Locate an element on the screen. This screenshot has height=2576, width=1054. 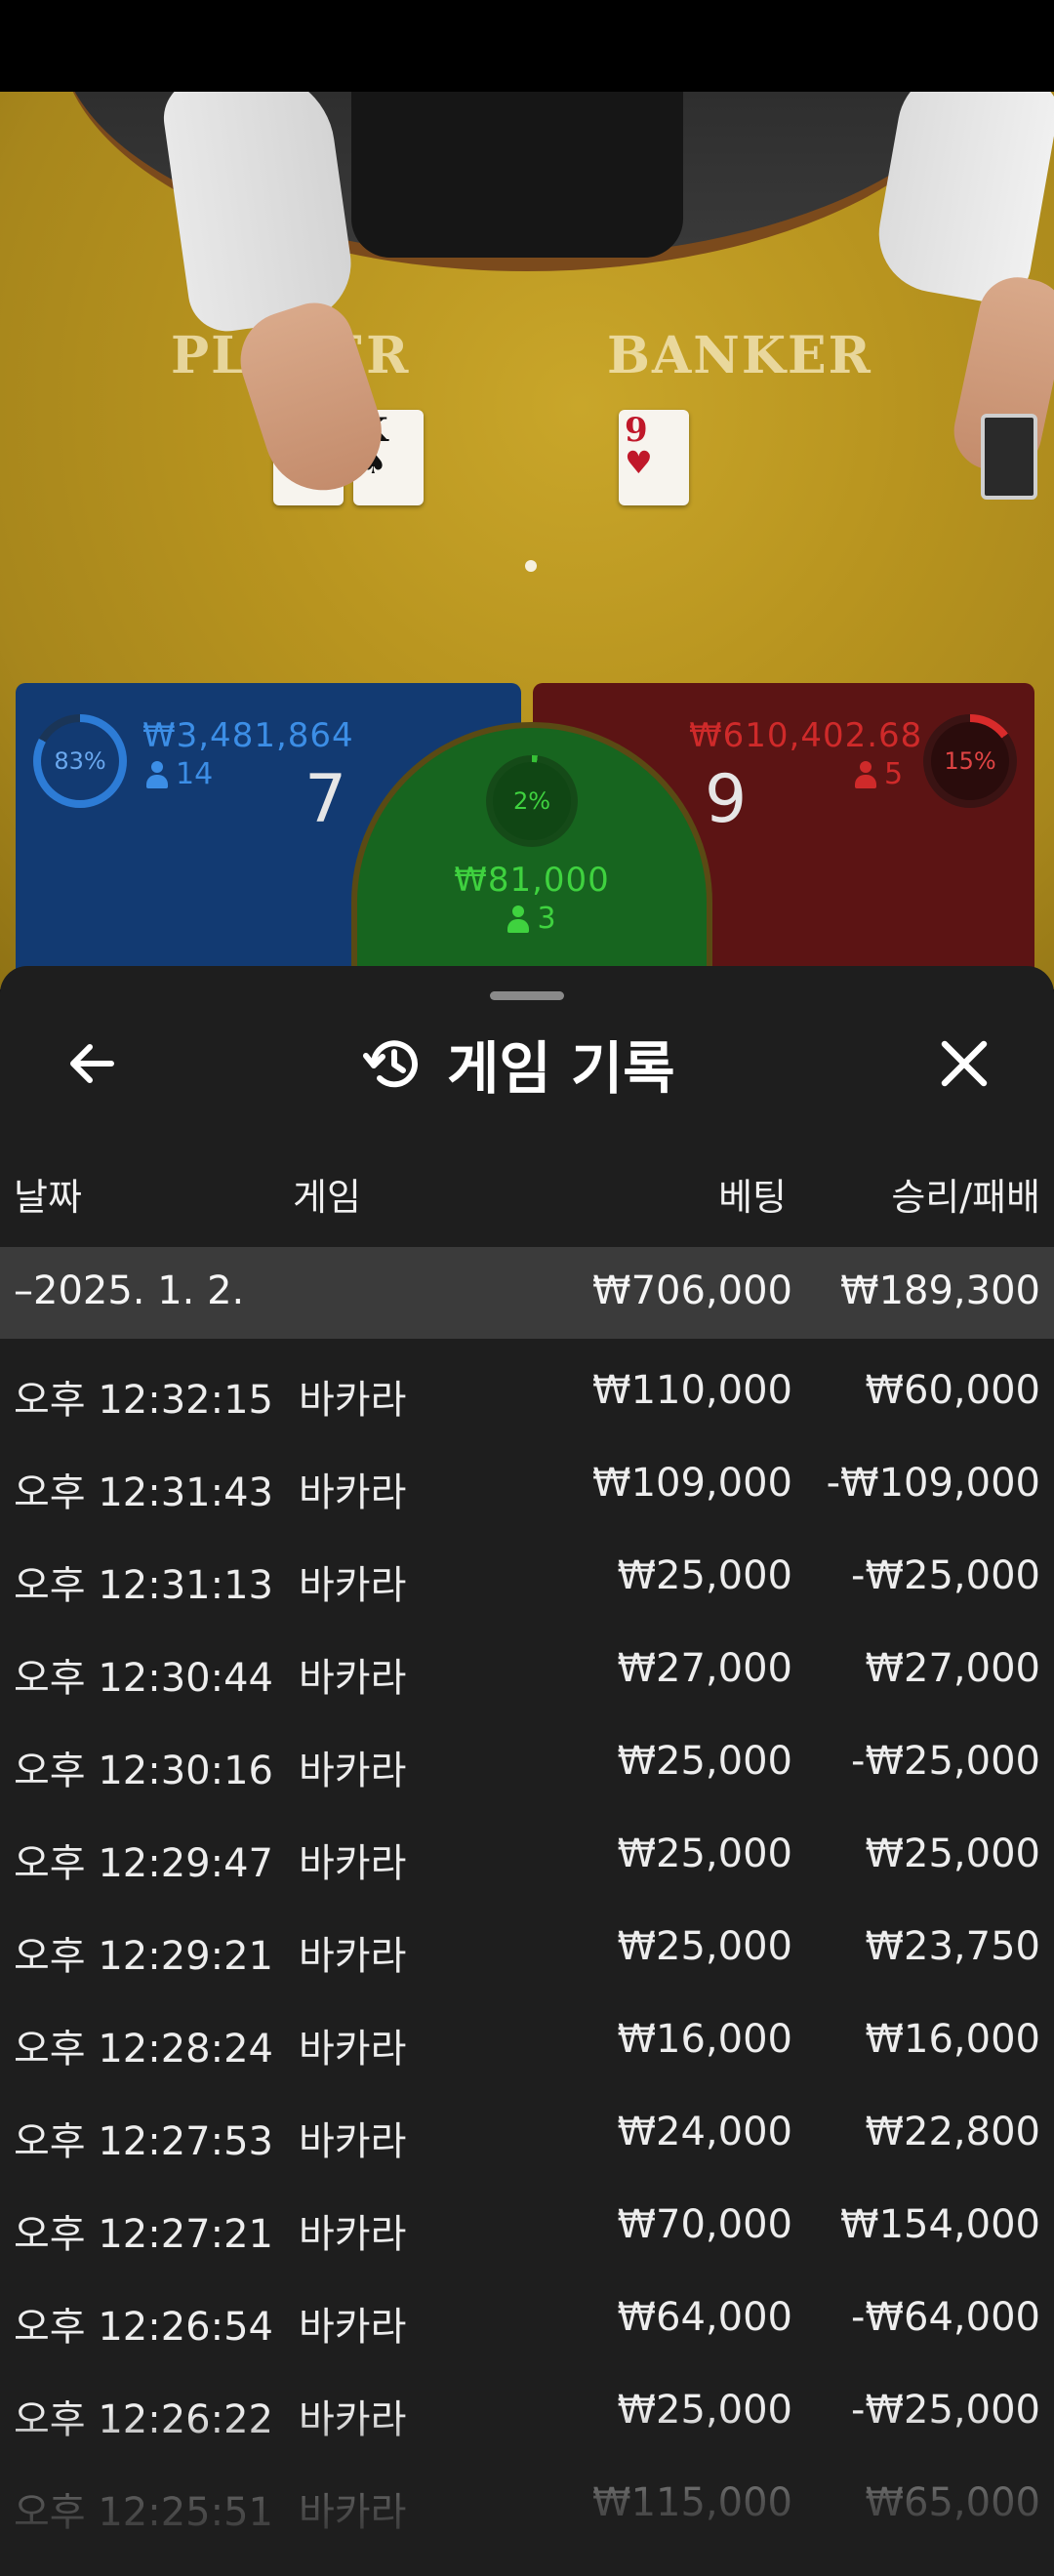
tie-percent: 2% is located at coordinates (532, 801).